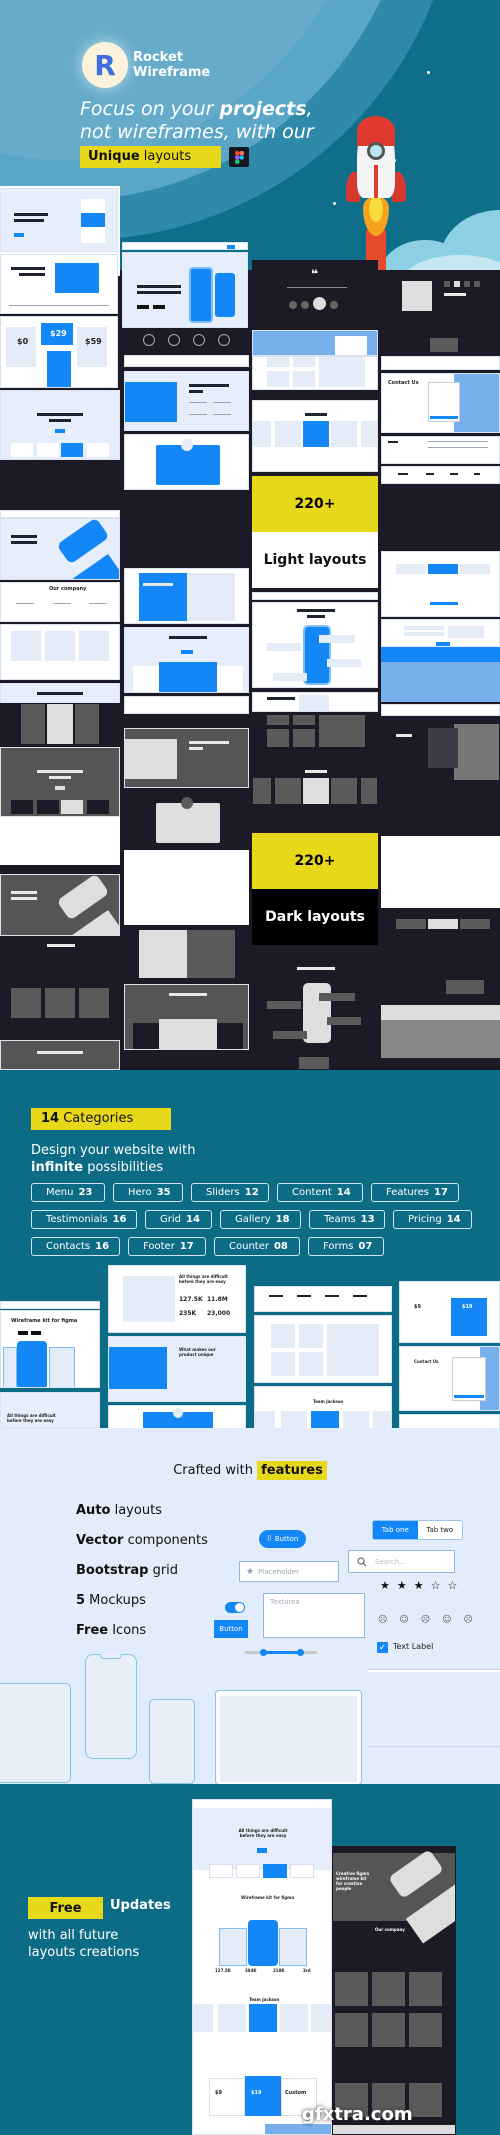  I want to click on category-pill-teams: Teams 13, so click(347, 1219).